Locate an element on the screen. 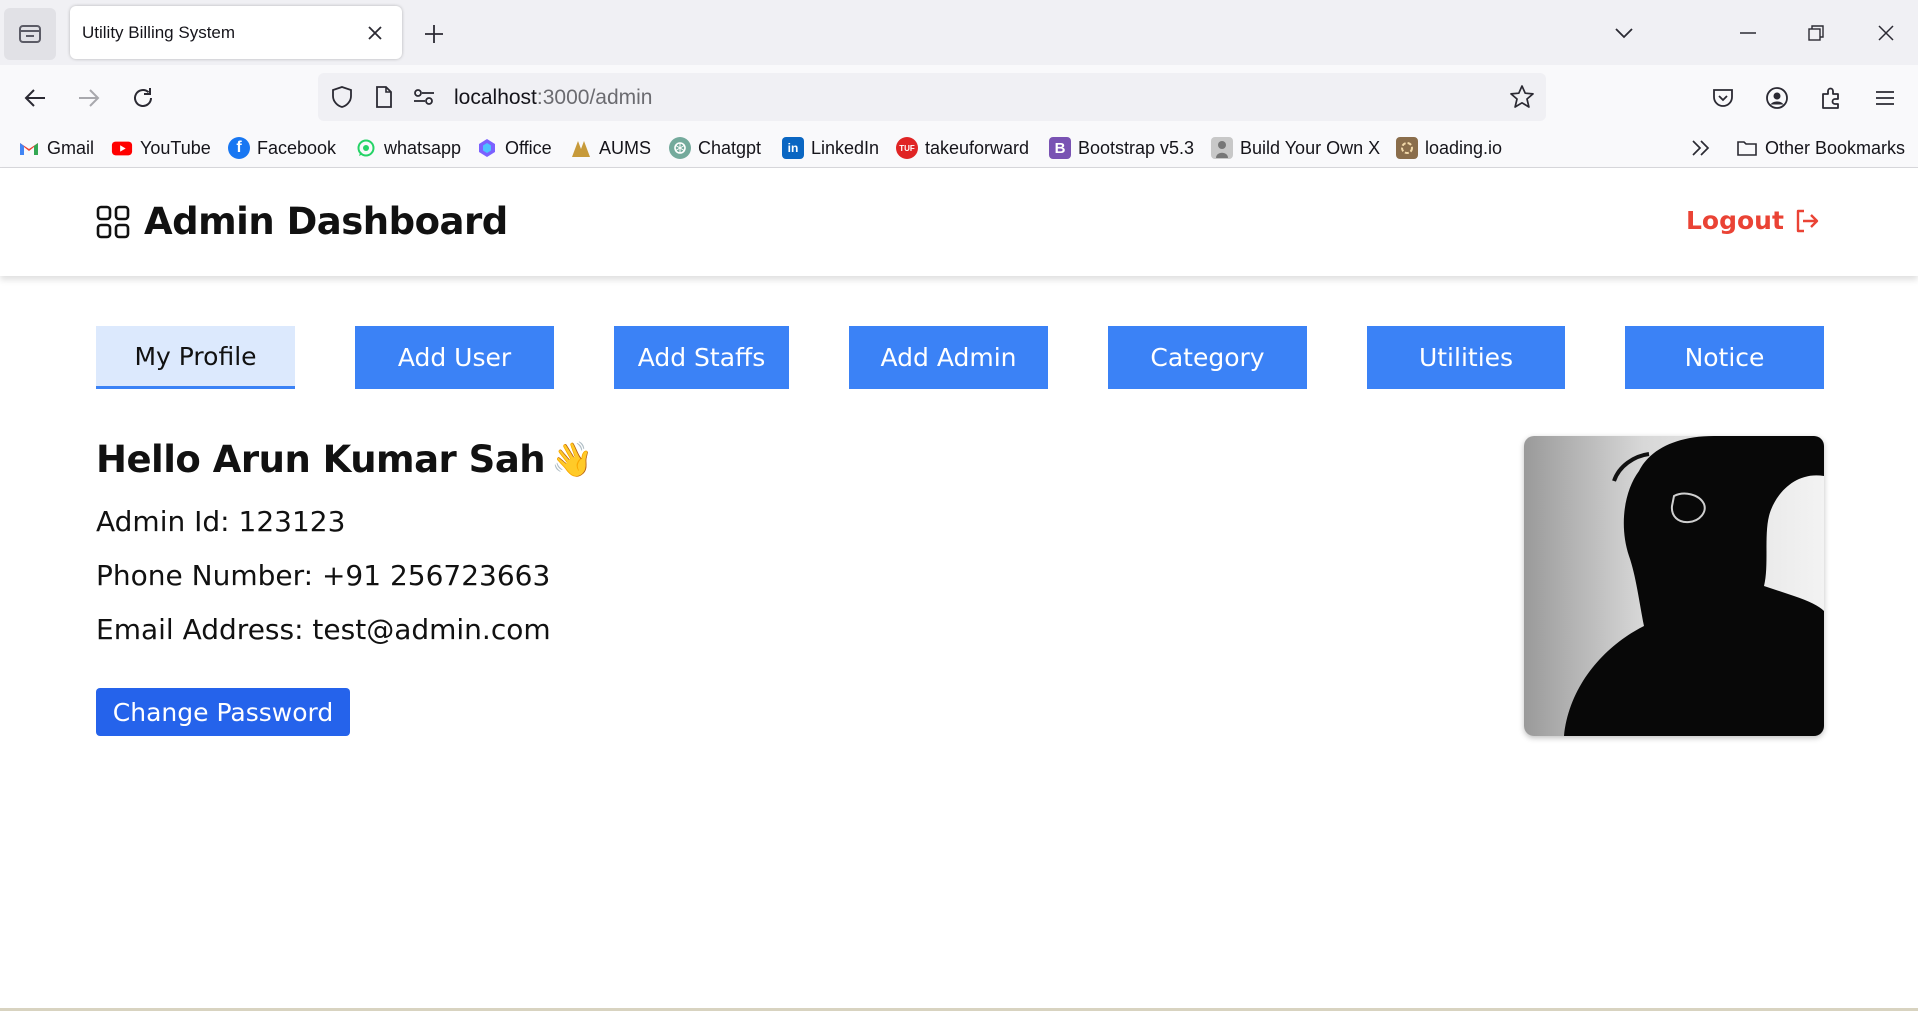 This screenshot has width=1918, height=1011. bookmark-label: Chatgpt is located at coordinates (730, 147).